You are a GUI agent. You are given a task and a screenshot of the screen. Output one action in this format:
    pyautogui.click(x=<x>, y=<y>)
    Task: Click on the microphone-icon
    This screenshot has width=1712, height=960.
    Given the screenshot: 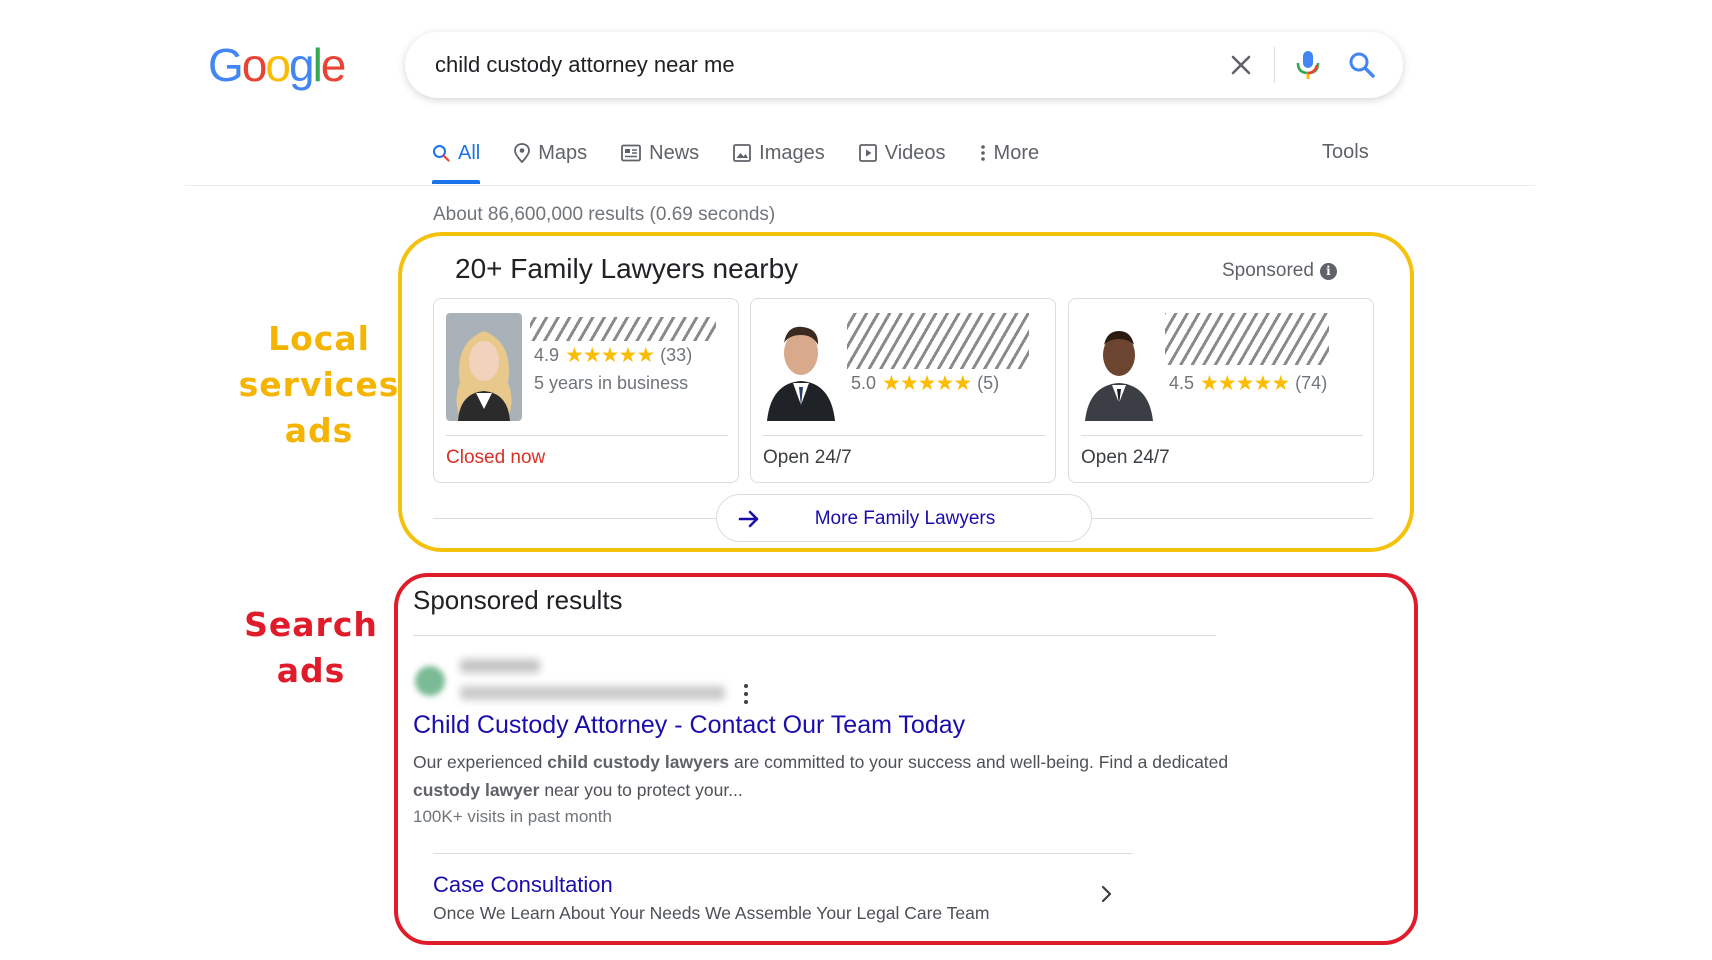 What is the action you would take?
    pyautogui.click(x=1308, y=65)
    